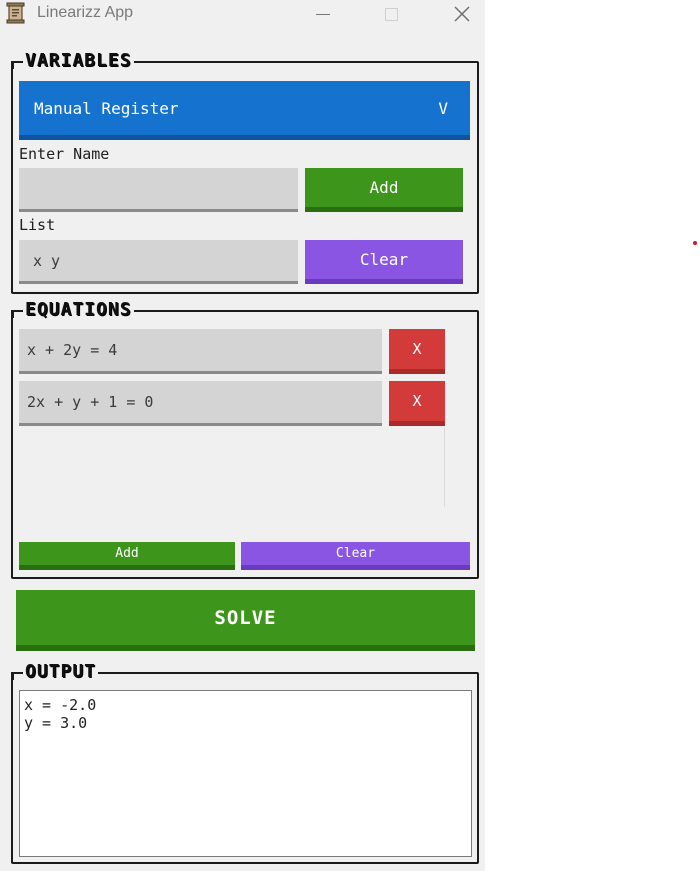  Describe the element at coordinates (200, 351) in the screenshot. I see `equation-input: x + 2y = 4` at that location.